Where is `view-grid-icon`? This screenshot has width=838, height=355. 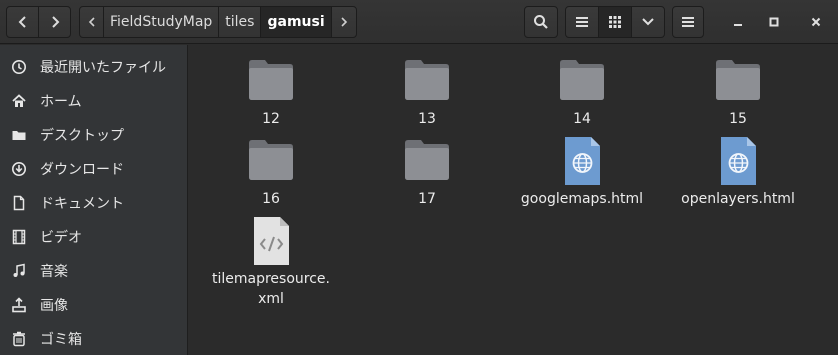
view-grid-icon is located at coordinates (615, 22).